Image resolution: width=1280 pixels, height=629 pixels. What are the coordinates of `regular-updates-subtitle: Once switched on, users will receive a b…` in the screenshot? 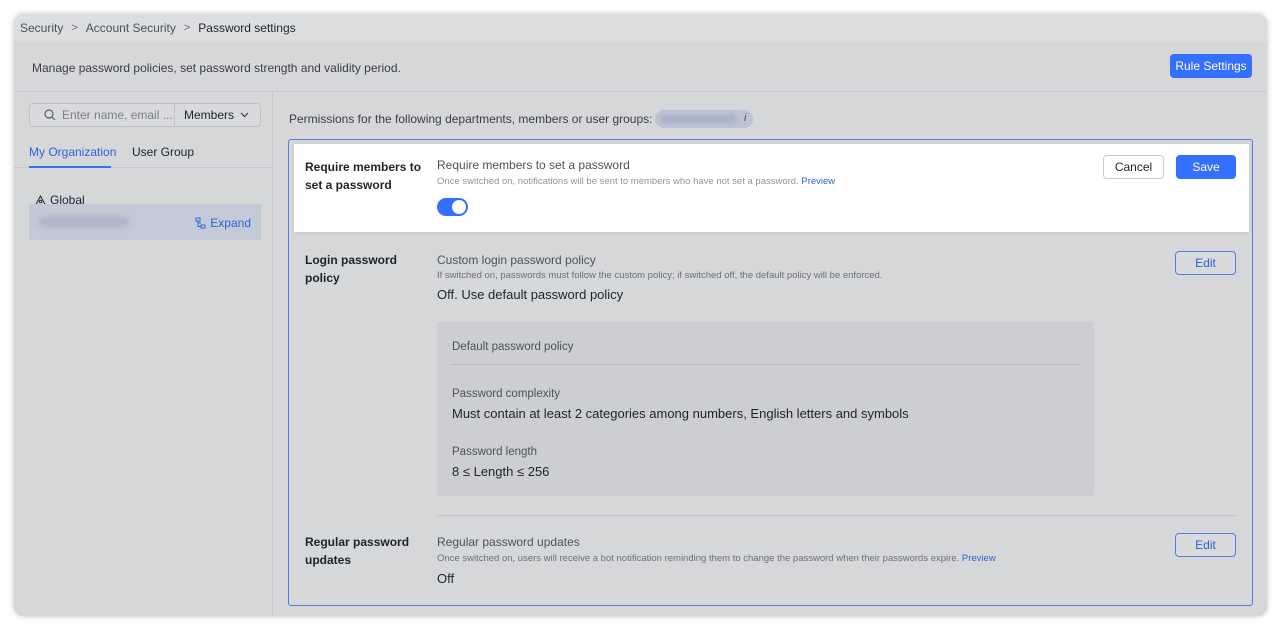 It's located at (716, 558).